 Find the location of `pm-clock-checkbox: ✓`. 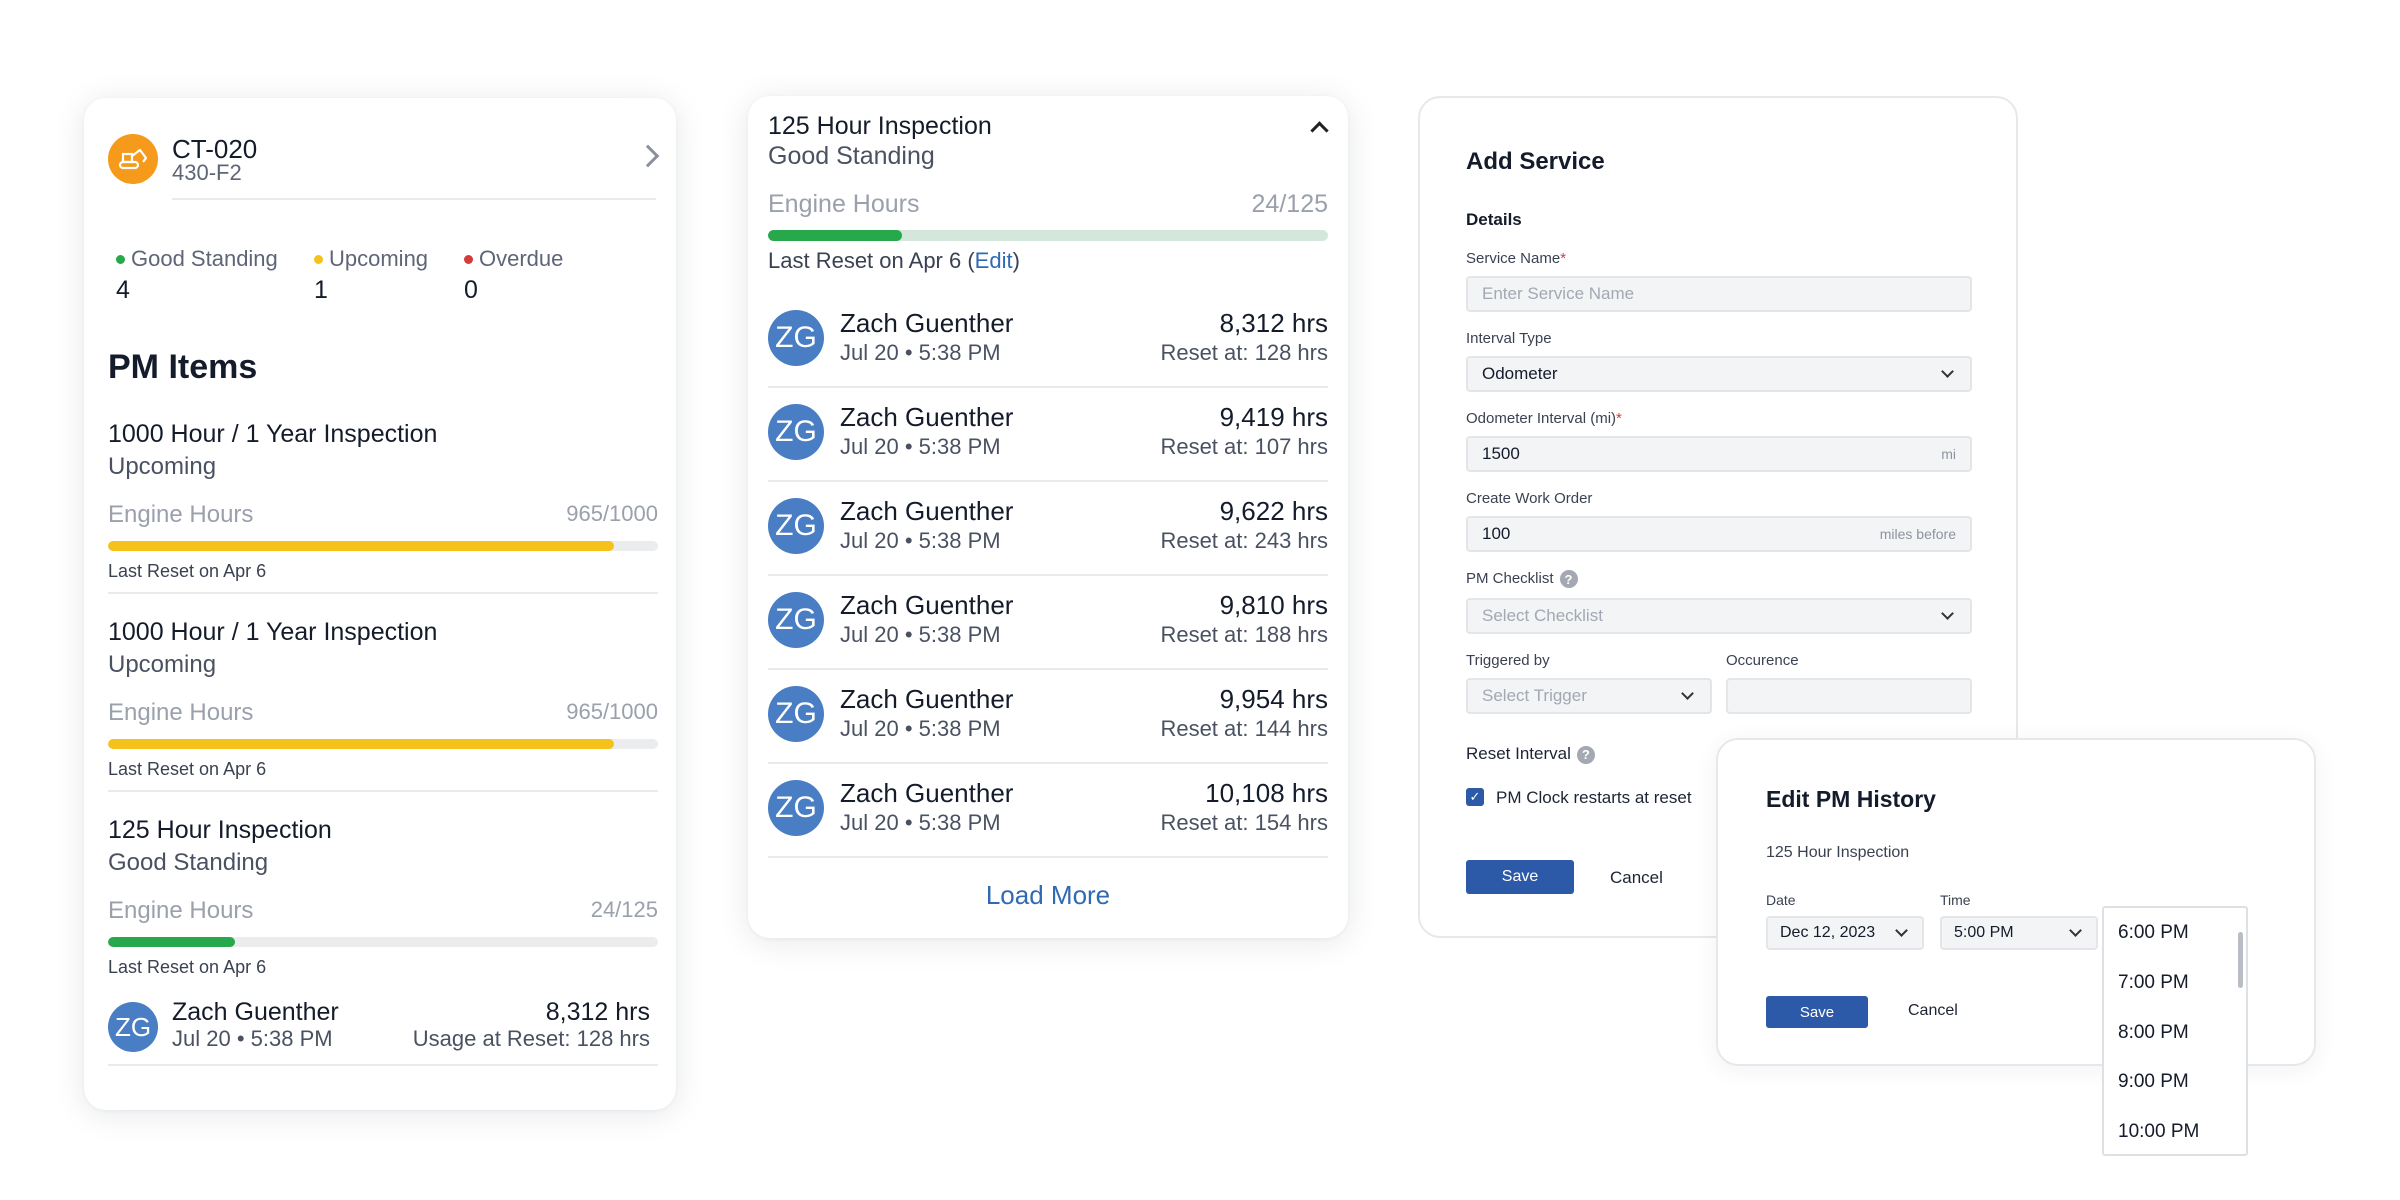

pm-clock-checkbox: ✓ is located at coordinates (1475, 797).